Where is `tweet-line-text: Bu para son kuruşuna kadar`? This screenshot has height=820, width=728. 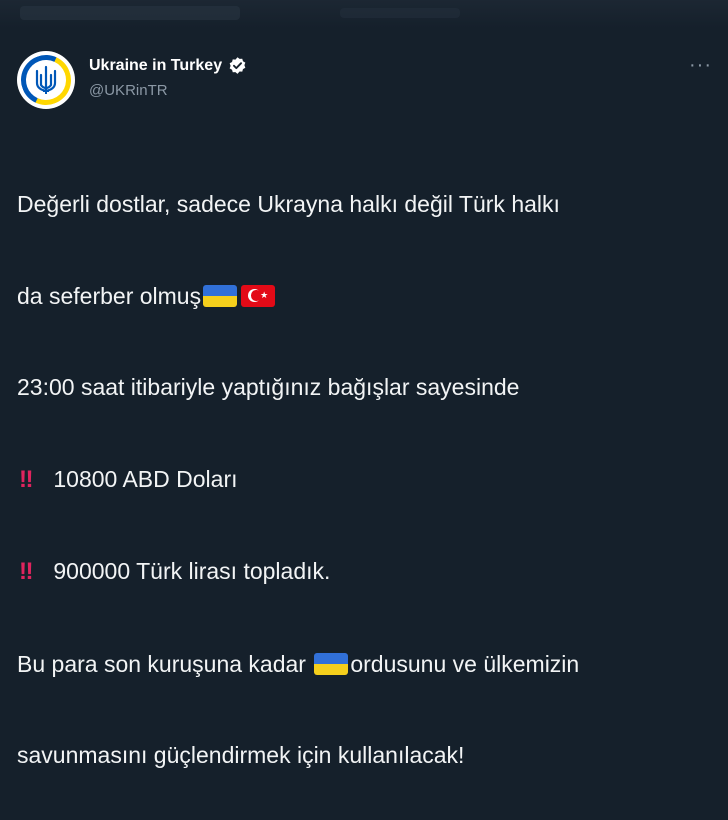 tweet-line-text: Bu para son kuruşuna kadar is located at coordinates (165, 663).